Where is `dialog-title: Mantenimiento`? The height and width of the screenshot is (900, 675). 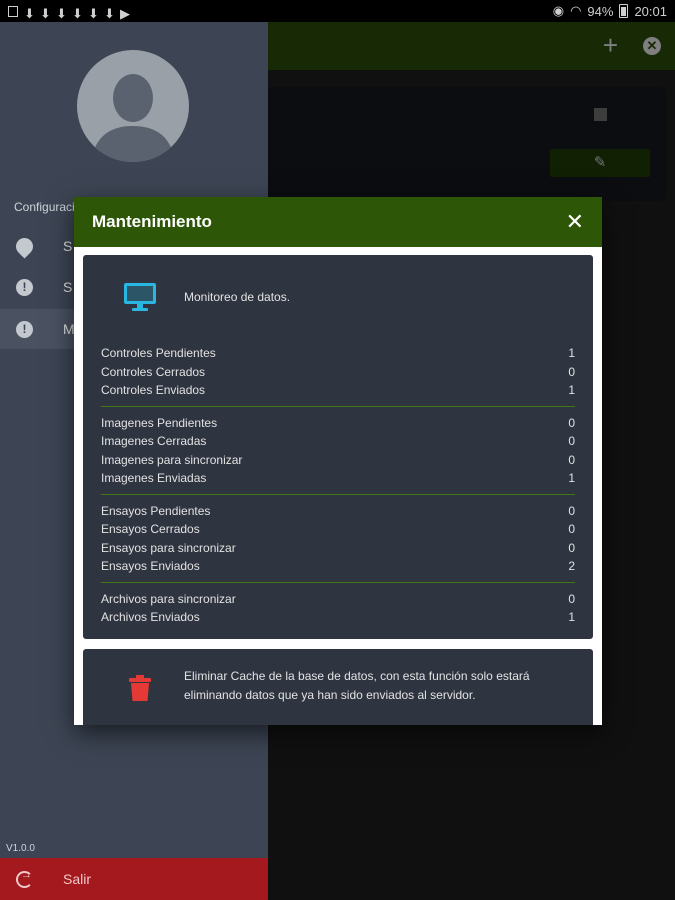
dialog-title: Mantenimiento is located at coordinates (152, 221).